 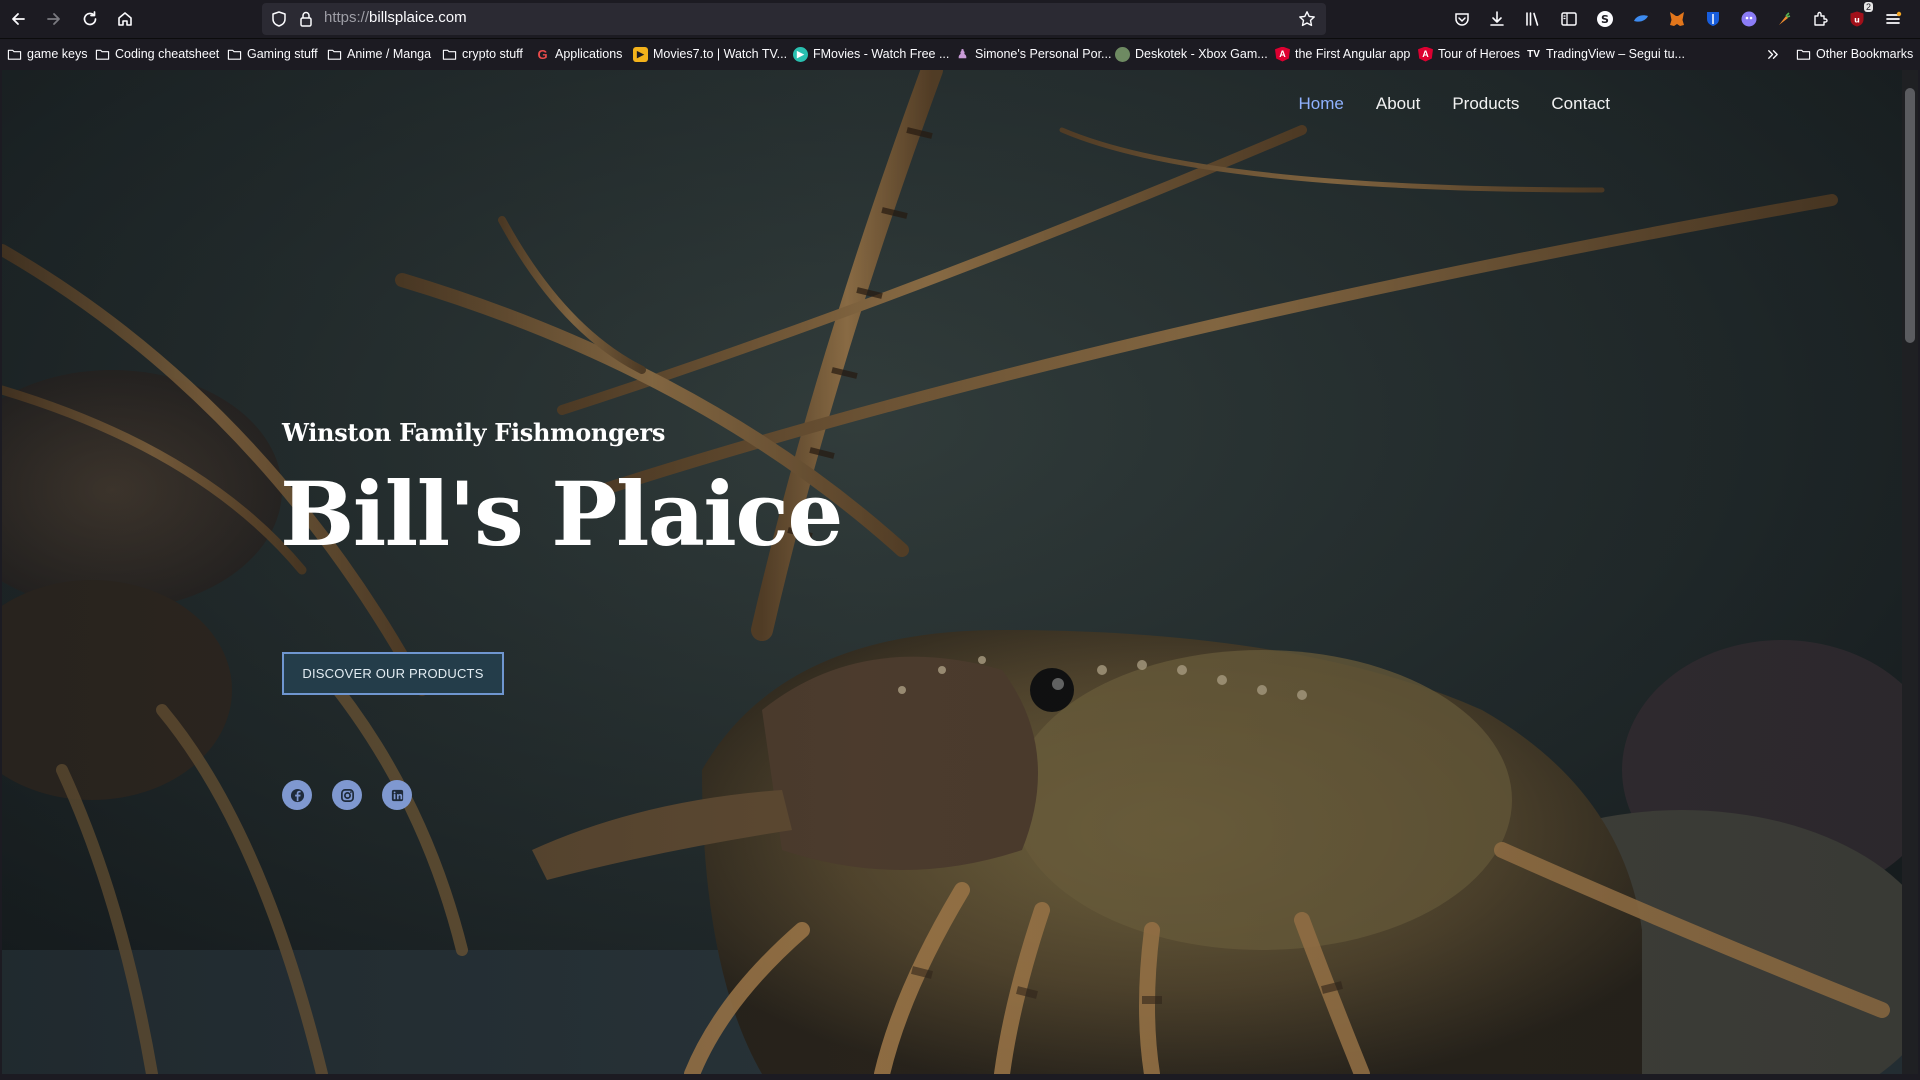 I want to click on download-icon, so click(x=1497, y=18).